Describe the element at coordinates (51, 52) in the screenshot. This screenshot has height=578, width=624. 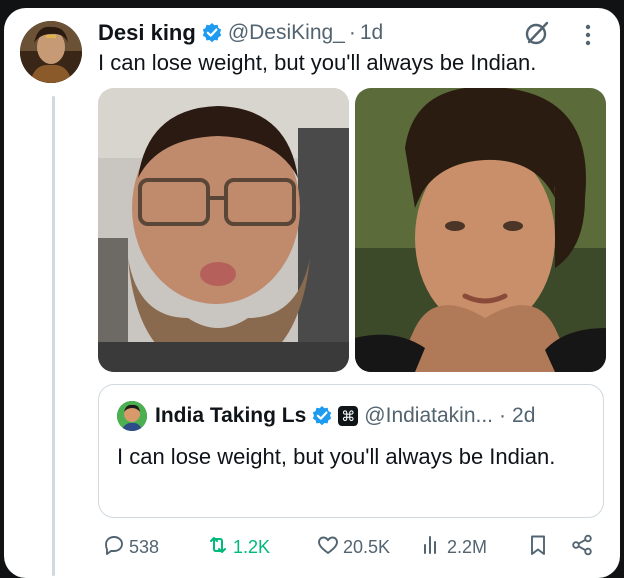
I see `author-avatar` at that location.